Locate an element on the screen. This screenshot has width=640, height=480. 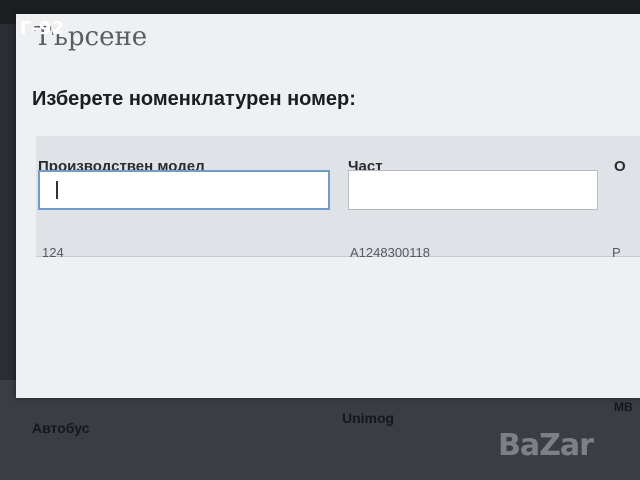
underlying-item-unimog: Unimog is located at coordinates (368, 418).